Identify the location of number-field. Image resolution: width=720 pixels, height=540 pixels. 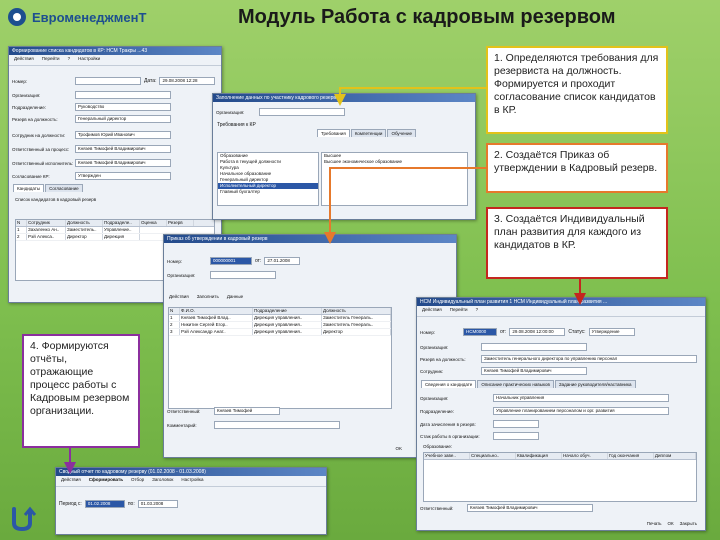
(108, 81).